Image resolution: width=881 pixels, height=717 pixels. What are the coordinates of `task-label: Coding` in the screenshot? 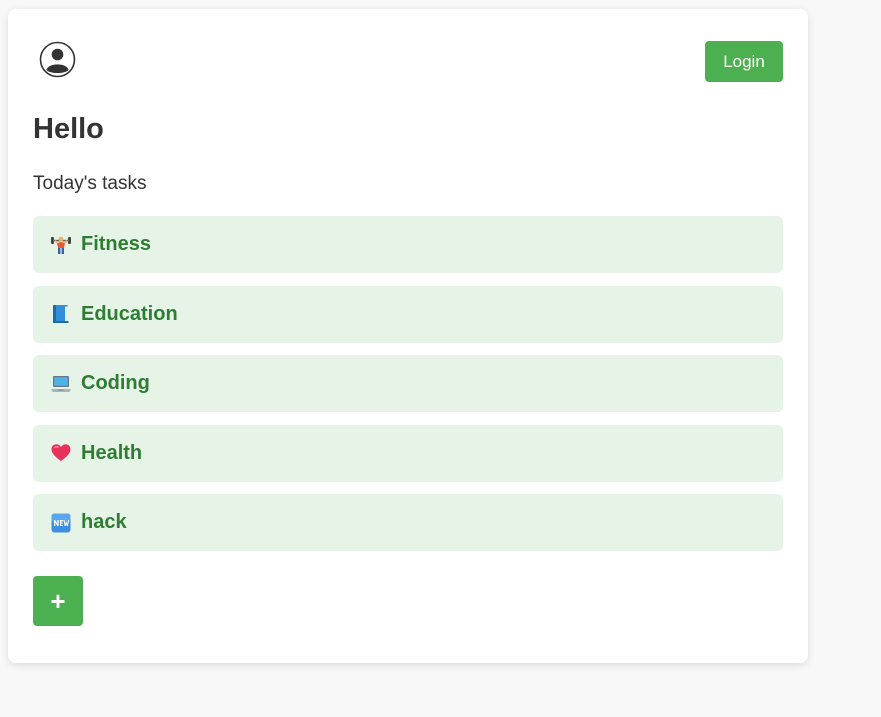 It's located at (115, 383).